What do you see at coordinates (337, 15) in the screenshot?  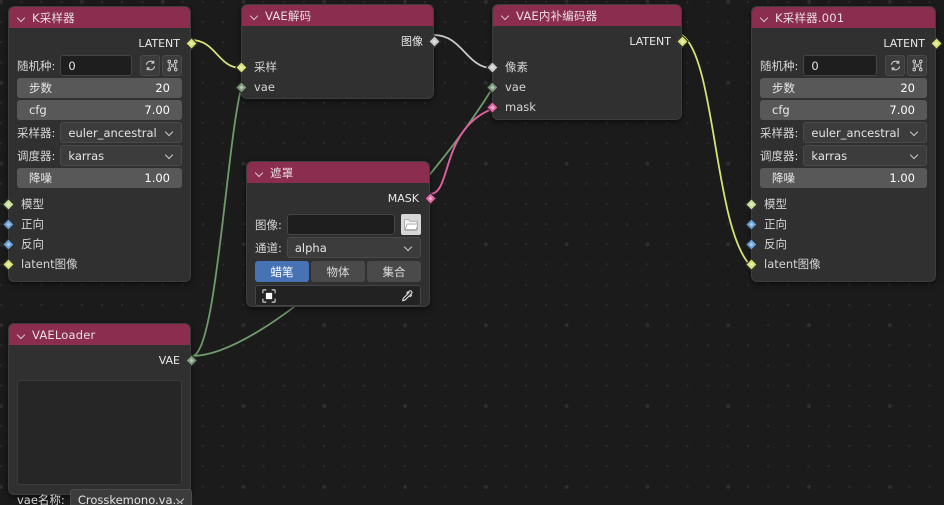 I see `node-header-vaedecode: VAE解码` at bounding box center [337, 15].